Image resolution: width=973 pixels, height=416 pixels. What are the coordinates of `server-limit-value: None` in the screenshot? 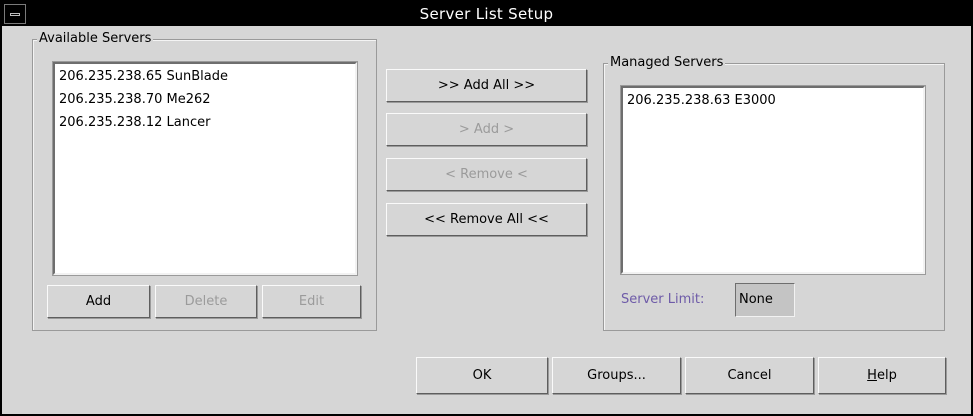 It's located at (765, 300).